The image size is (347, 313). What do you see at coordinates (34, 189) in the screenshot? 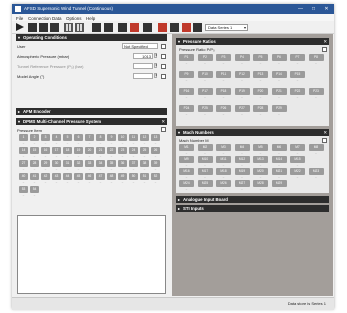
I see `pressure-channel-chip: 54` at bounding box center [34, 189].